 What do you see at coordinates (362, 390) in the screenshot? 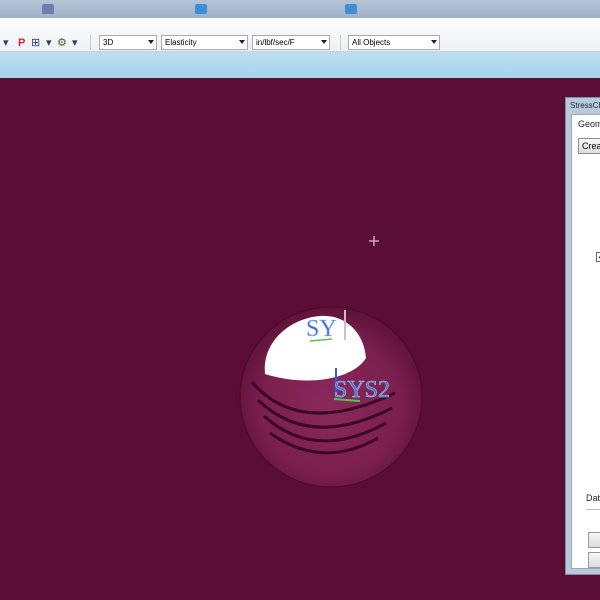
I see `coord-label-sys2: SYS2` at bounding box center [362, 390].